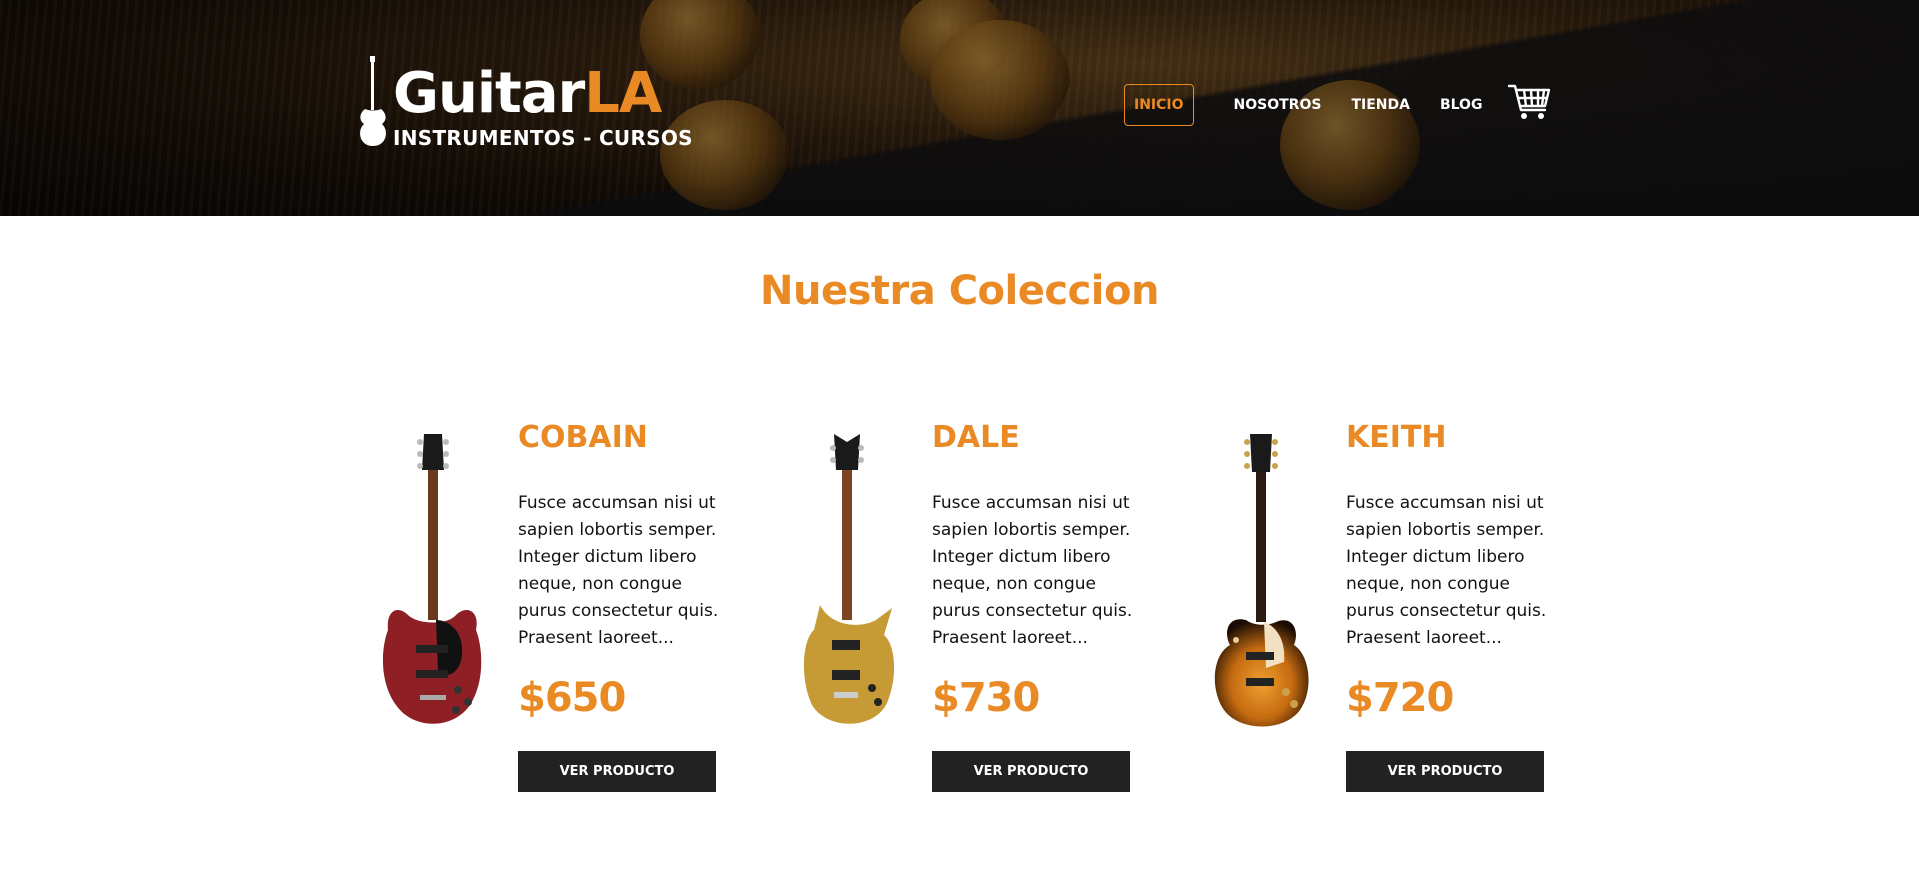 The width and height of the screenshot is (1919, 890). Describe the element at coordinates (1396, 437) in the screenshot. I see `product-name: KEITH` at that location.